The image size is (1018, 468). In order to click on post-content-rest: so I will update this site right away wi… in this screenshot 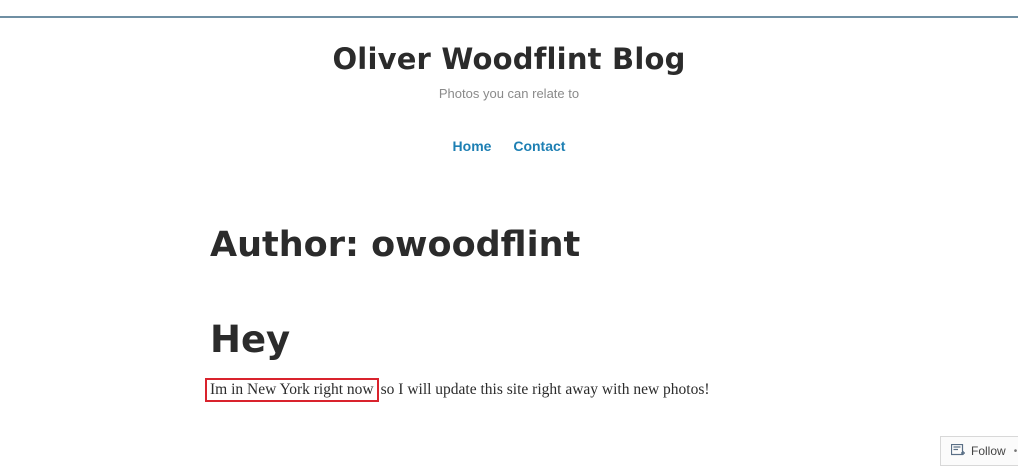, I will do `click(545, 389)`.